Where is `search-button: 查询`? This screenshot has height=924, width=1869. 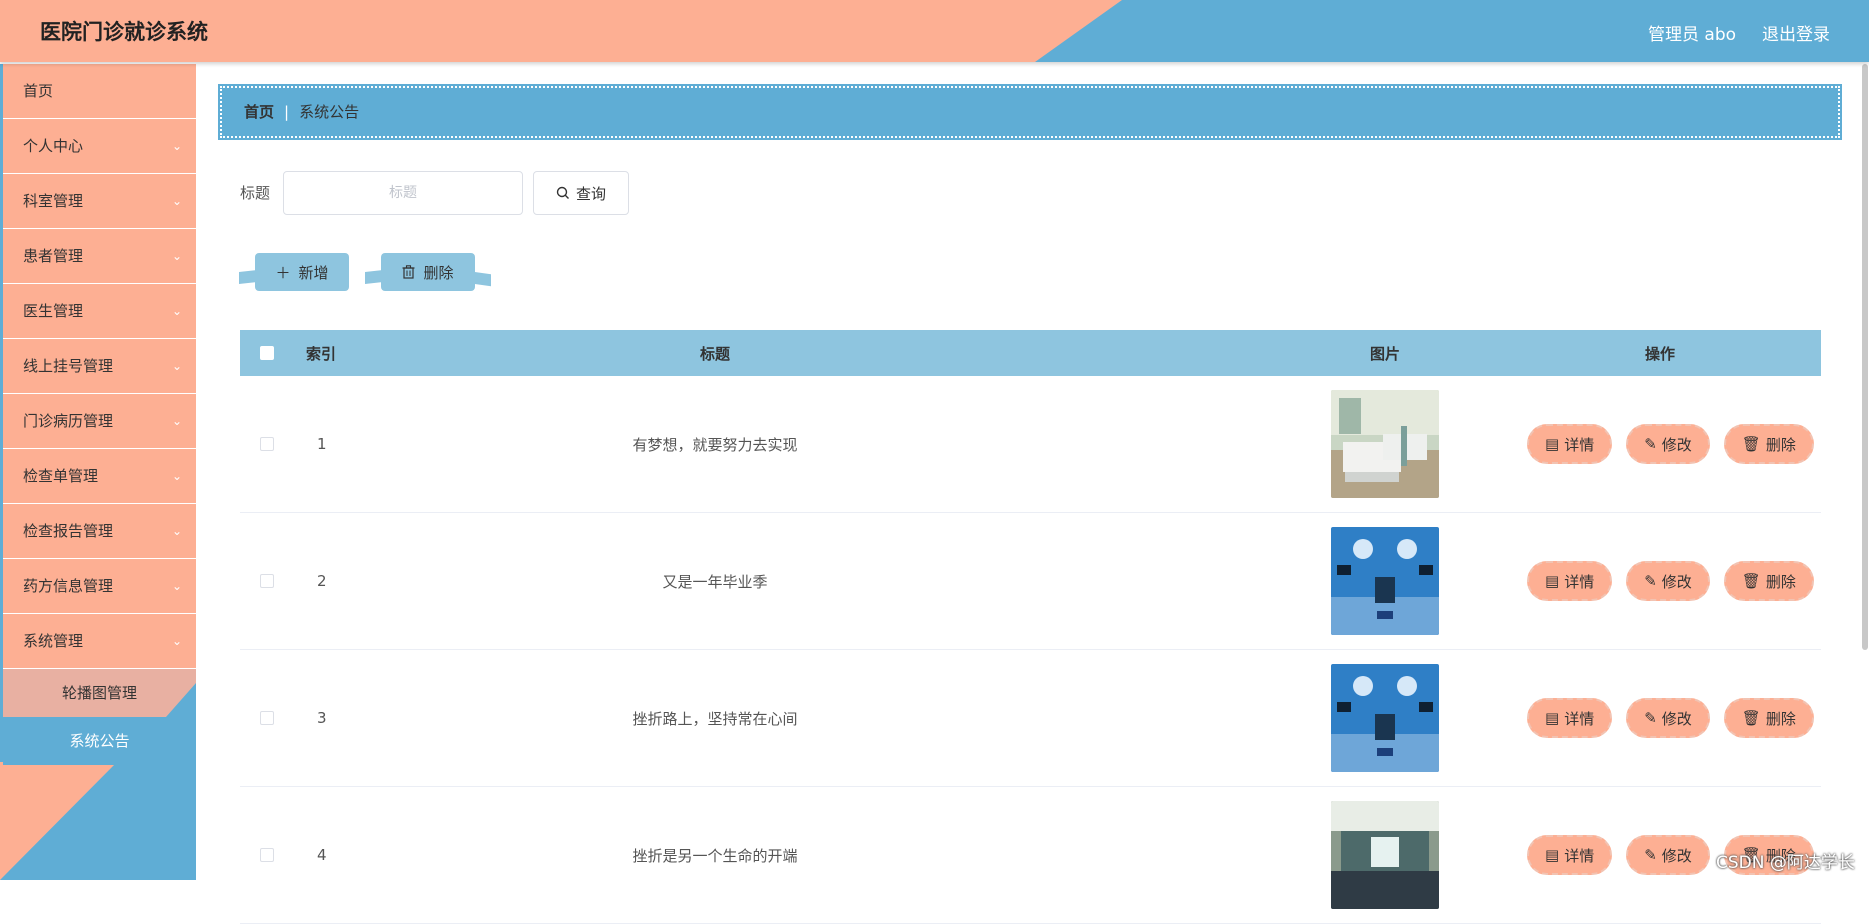 search-button: 查询 is located at coordinates (581, 193).